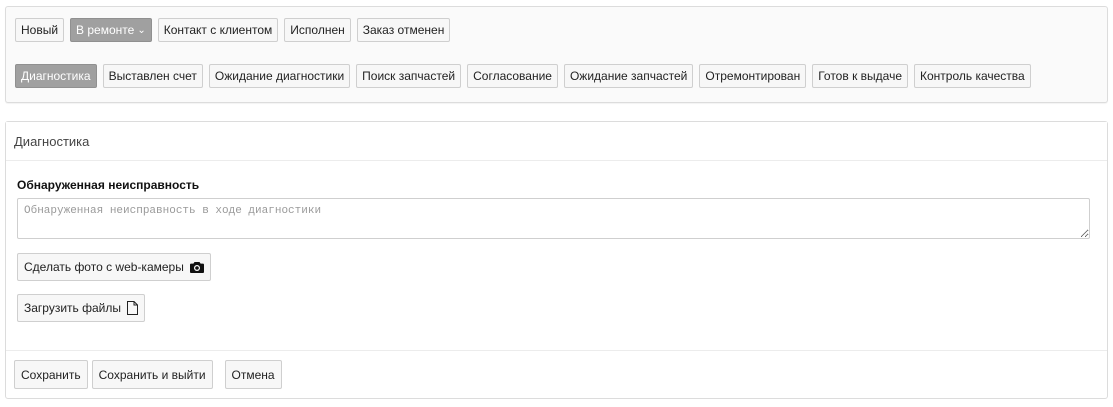 Image resolution: width=1113 pixels, height=407 pixels. I want to click on save-and-exit-button: Сохранить и выйти, so click(152, 374).